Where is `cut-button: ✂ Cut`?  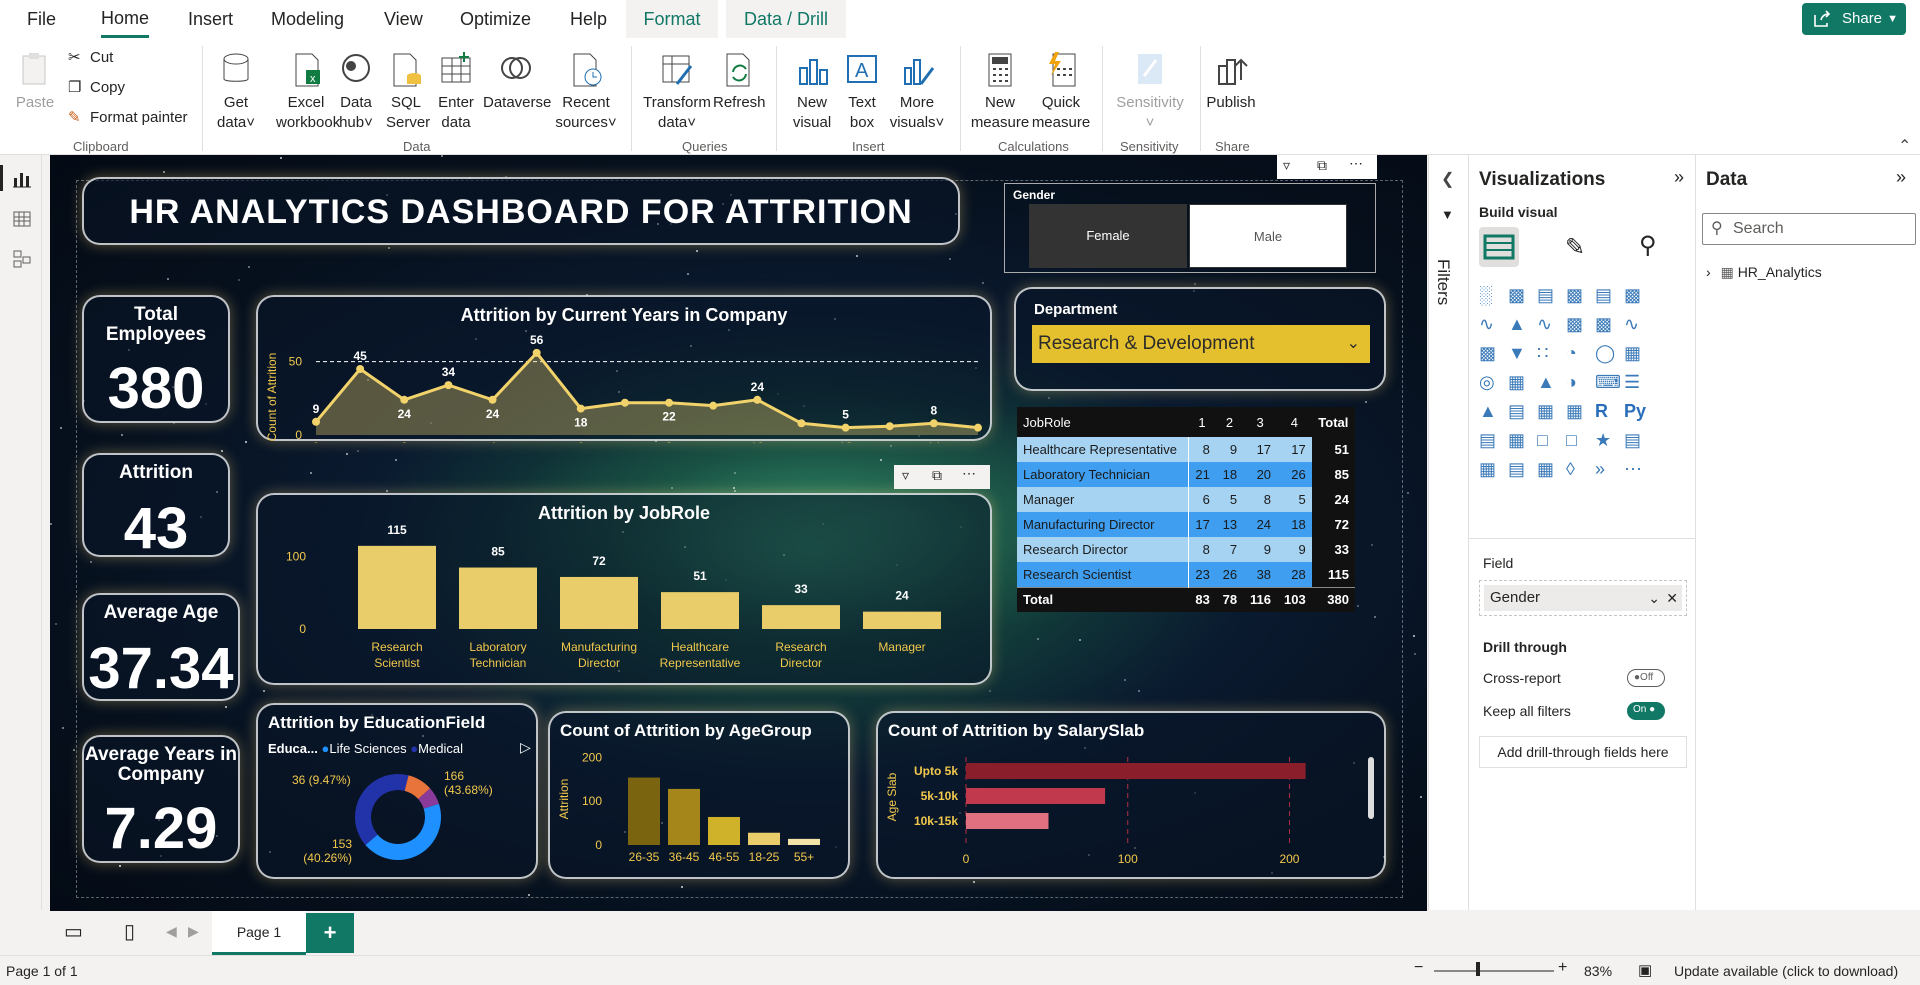 cut-button: ✂ Cut is located at coordinates (89, 58).